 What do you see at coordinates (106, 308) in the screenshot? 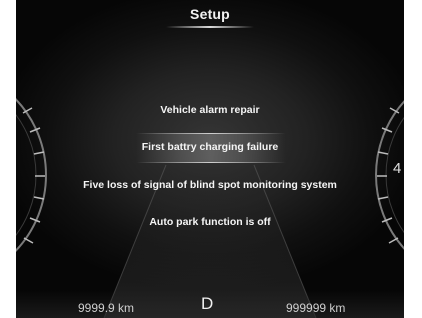
I see `trip-distance: 9999.9 km` at bounding box center [106, 308].